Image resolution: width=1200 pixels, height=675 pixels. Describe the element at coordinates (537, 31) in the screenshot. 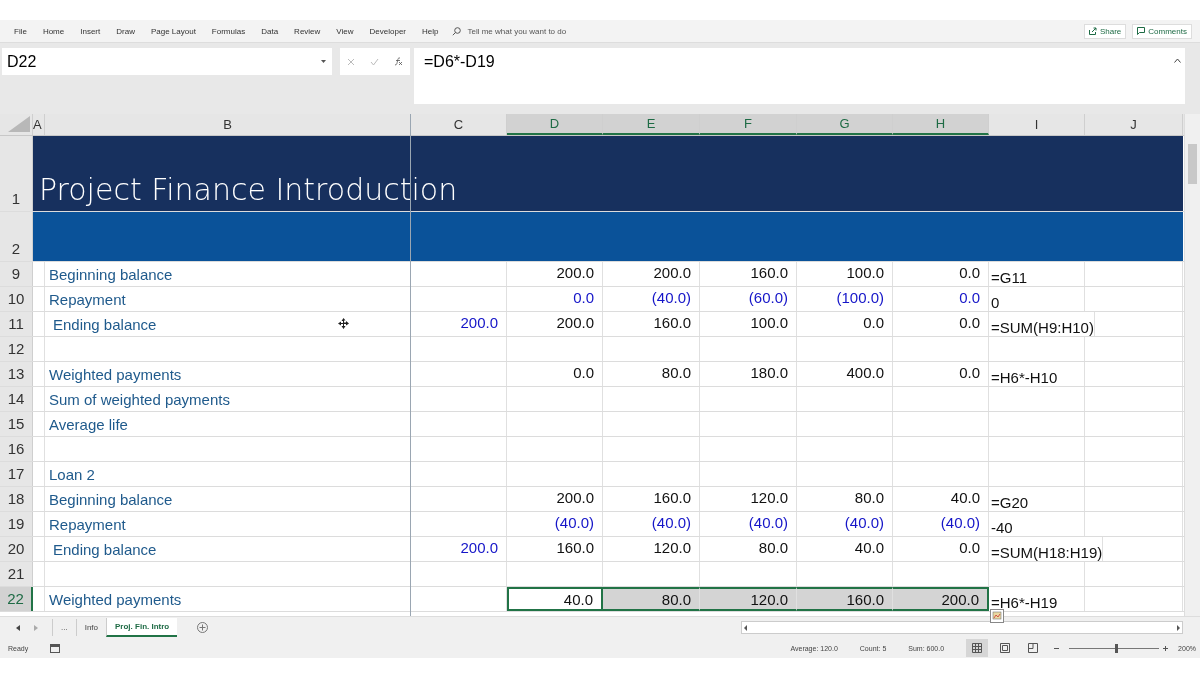

I see `search-field: Tell me what you want to do` at that location.